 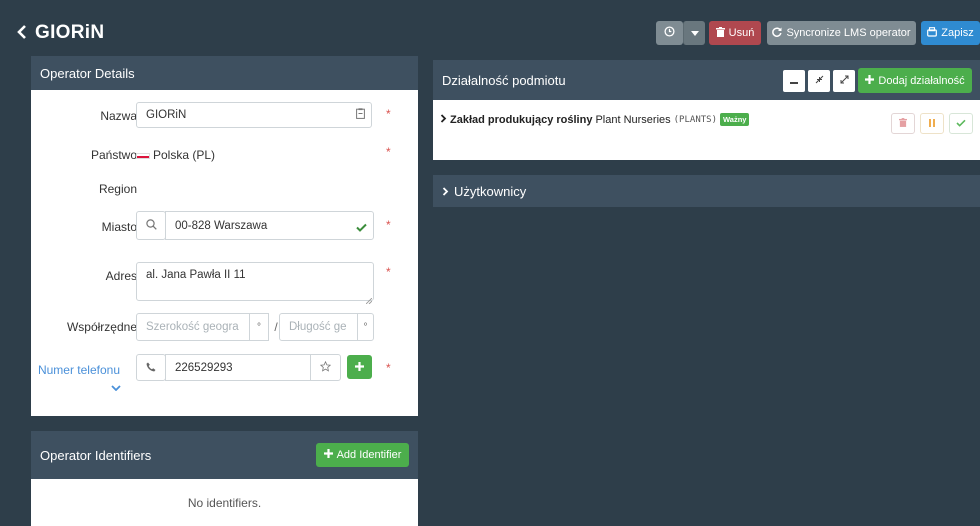 I want to click on refresh-icon, so click(x=777, y=33).